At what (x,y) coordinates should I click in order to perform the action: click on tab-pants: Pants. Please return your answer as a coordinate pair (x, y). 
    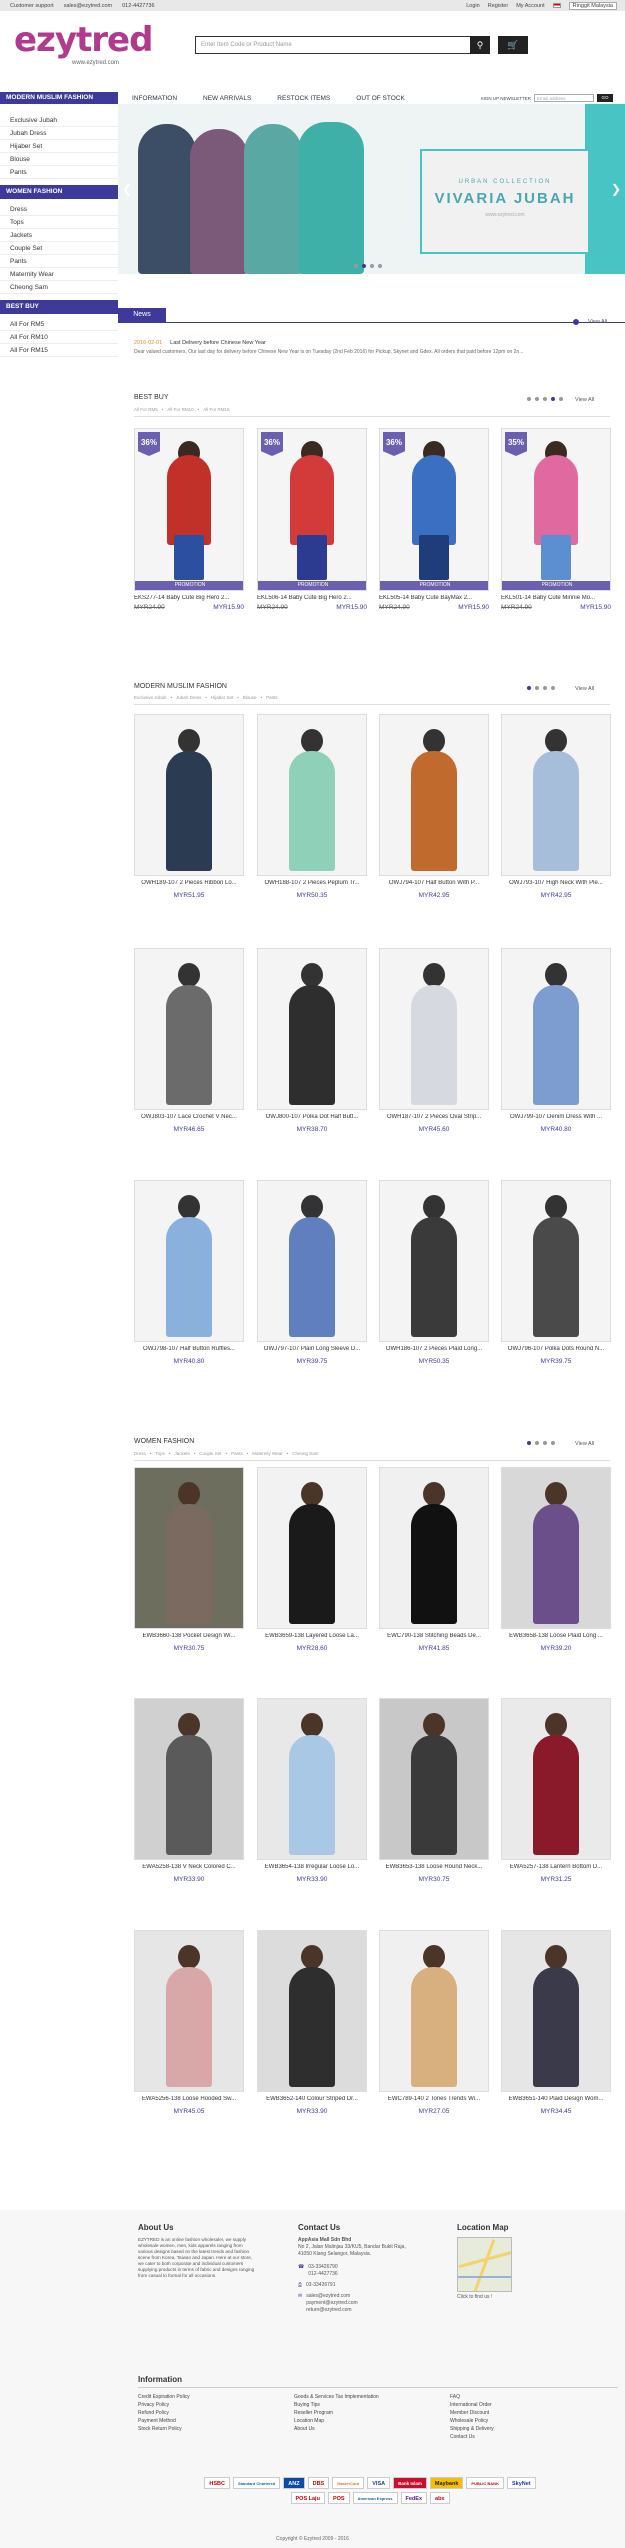
    Looking at the image, I should click on (272, 697).